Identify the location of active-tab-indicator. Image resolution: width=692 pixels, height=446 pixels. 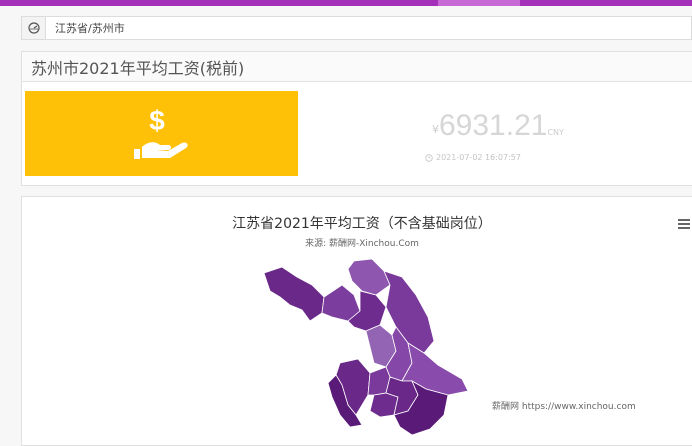
(479, 3).